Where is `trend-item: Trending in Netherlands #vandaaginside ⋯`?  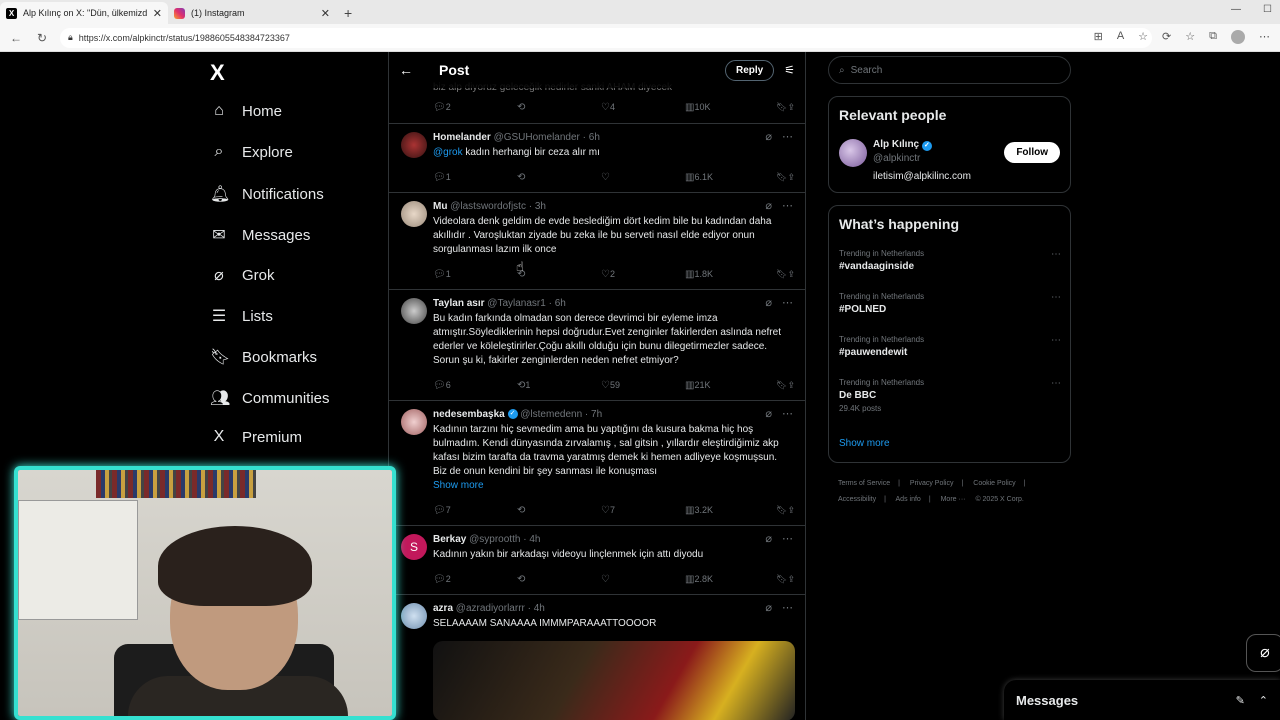 trend-item: Trending in Netherlands #vandaaginside ⋯ is located at coordinates (950, 260).